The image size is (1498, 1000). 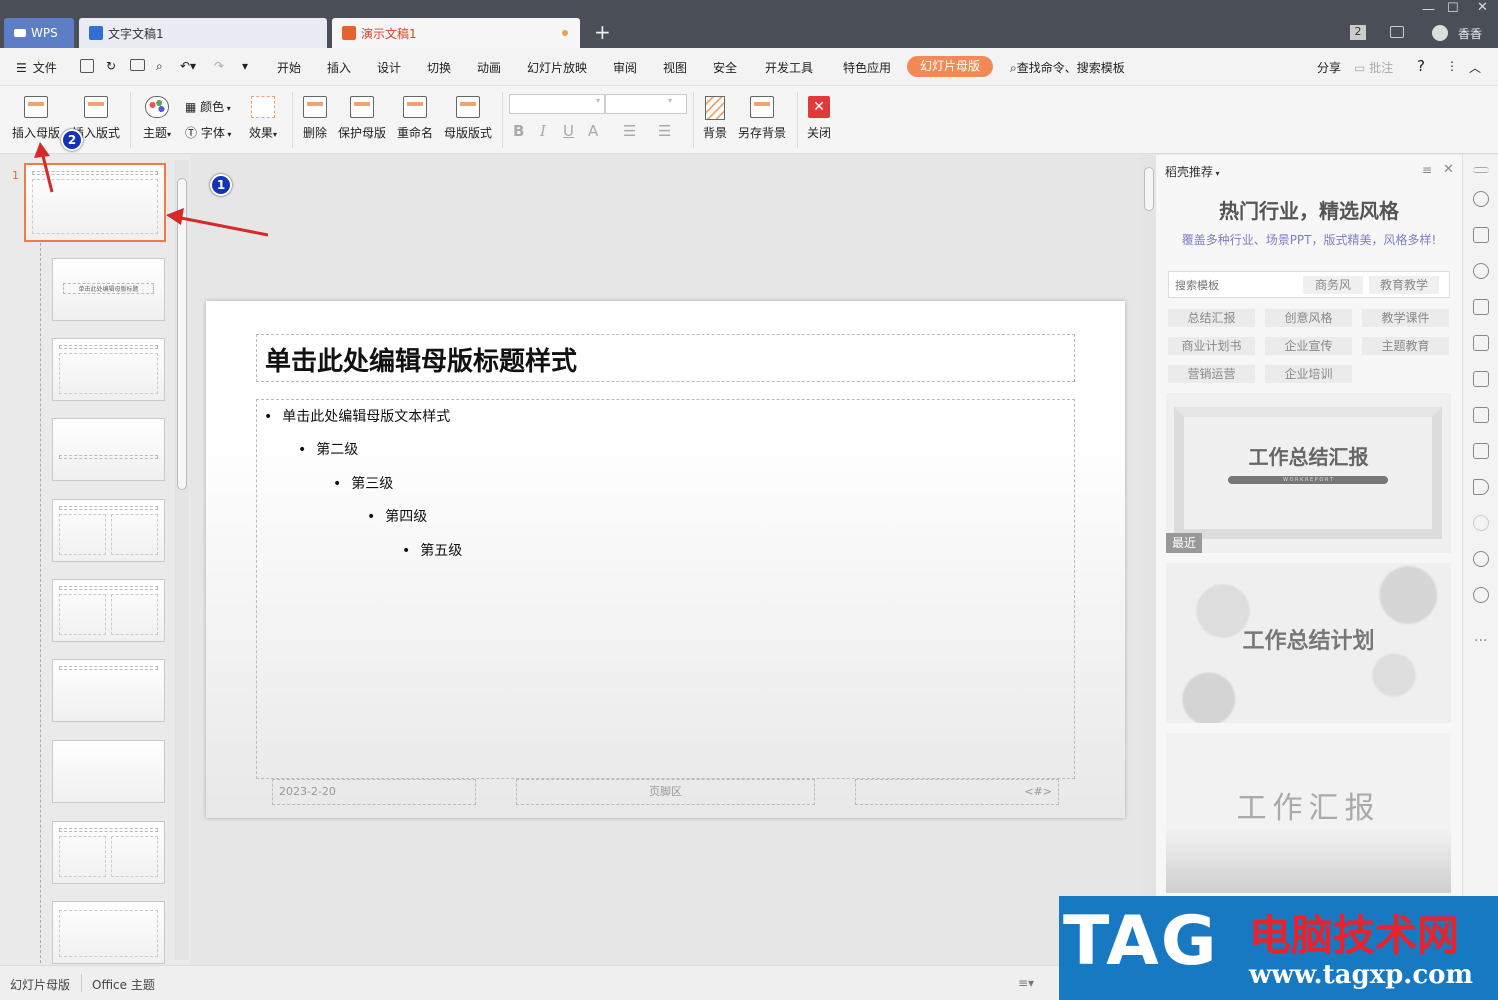 I want to click on search-tag: 商务风, so click(x=1333, y=285).